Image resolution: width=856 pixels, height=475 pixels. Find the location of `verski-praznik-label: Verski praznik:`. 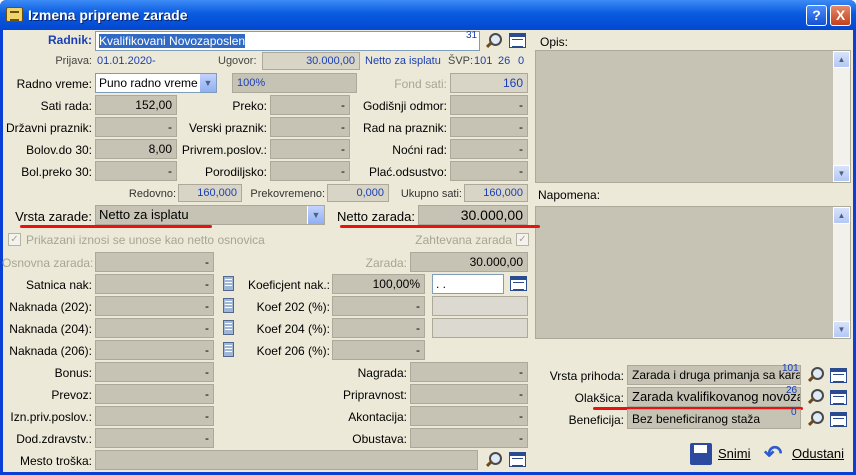

verski-praznik-label: Verski praznik: is located at coordinates (227, 128).